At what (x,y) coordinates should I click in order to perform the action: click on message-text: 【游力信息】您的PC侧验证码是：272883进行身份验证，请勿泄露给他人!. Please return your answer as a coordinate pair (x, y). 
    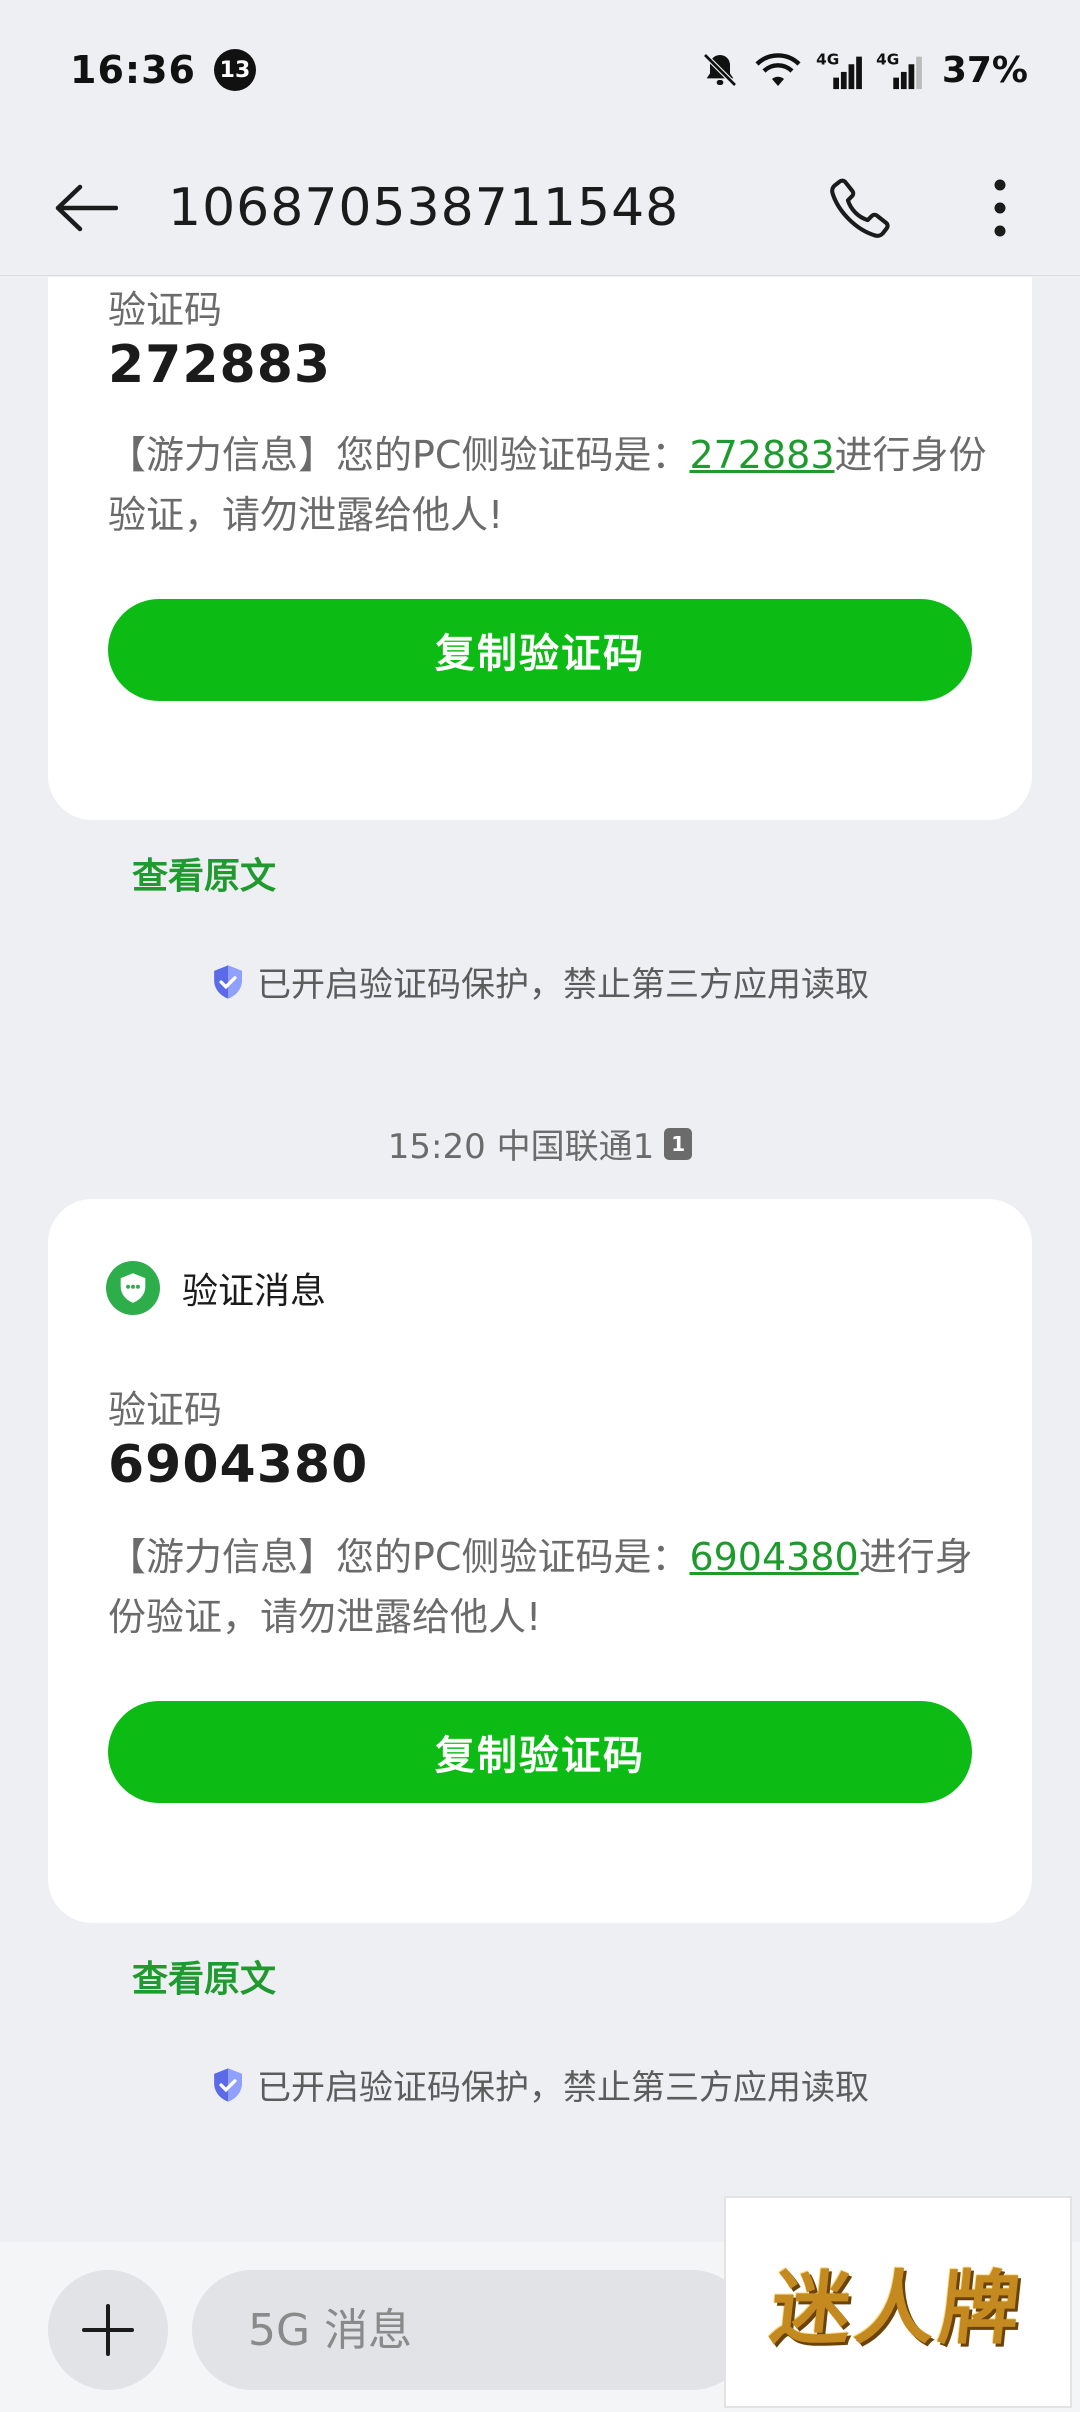
    Looking at the image, I should click on (558, 485).